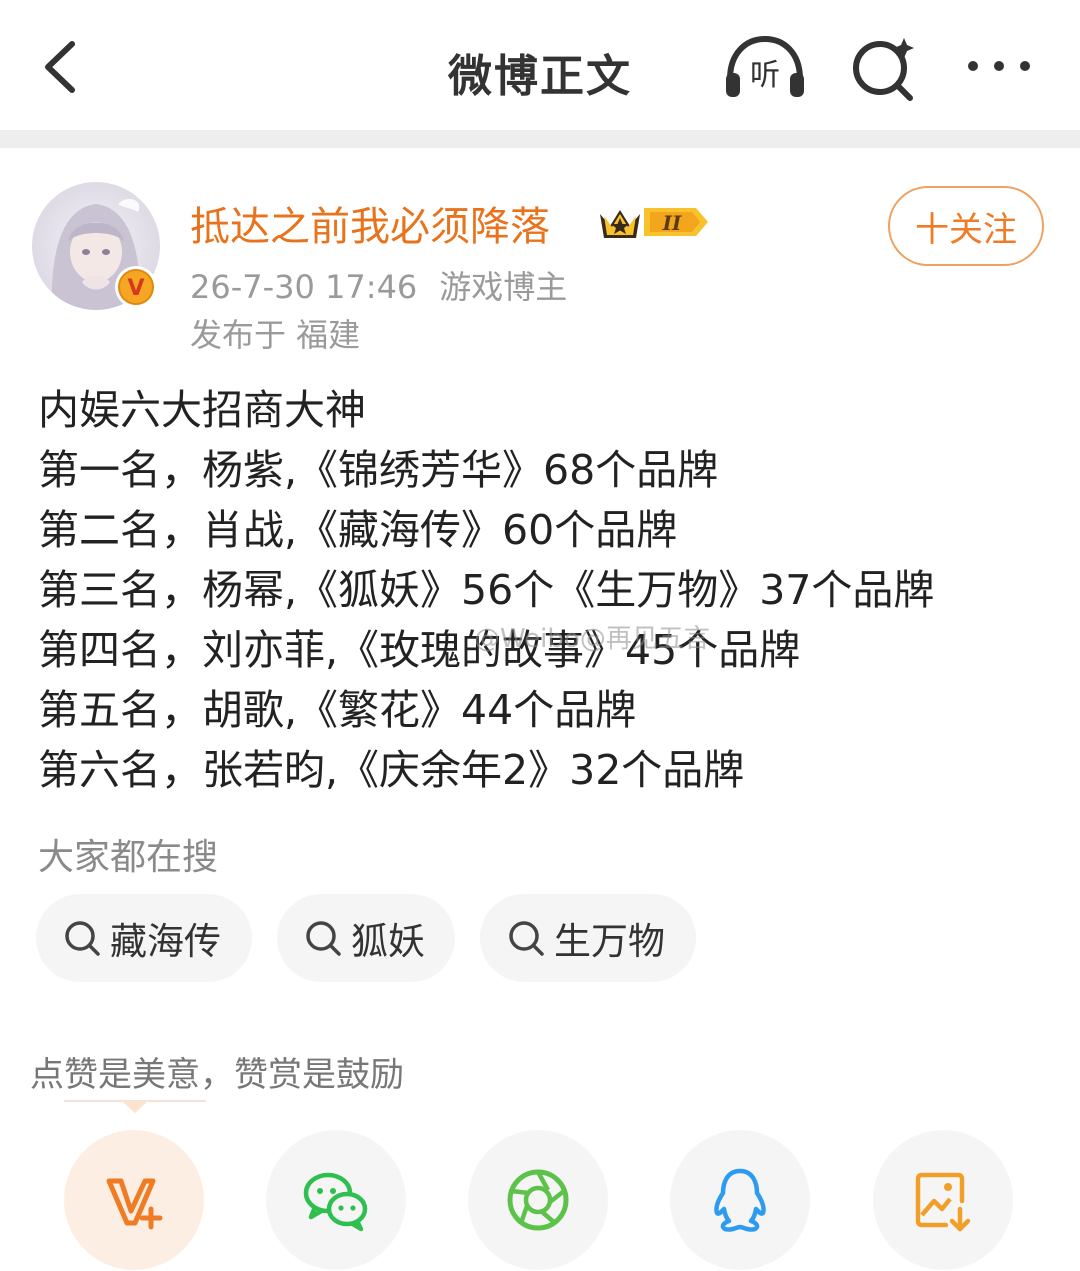  I want to click on save-image-icon, so click(943, 1202).